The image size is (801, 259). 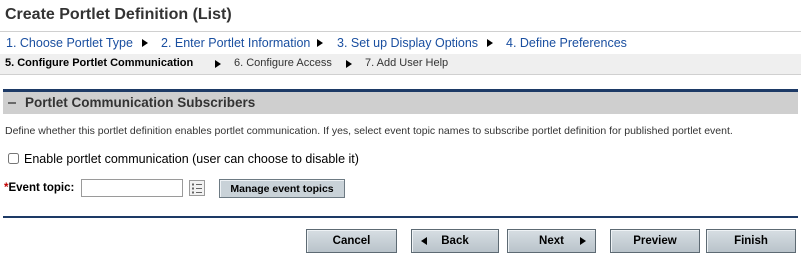 I want to click on wizard-step-set-up-display-options: 3. Set up Display Options, so click(x=407, y=43).